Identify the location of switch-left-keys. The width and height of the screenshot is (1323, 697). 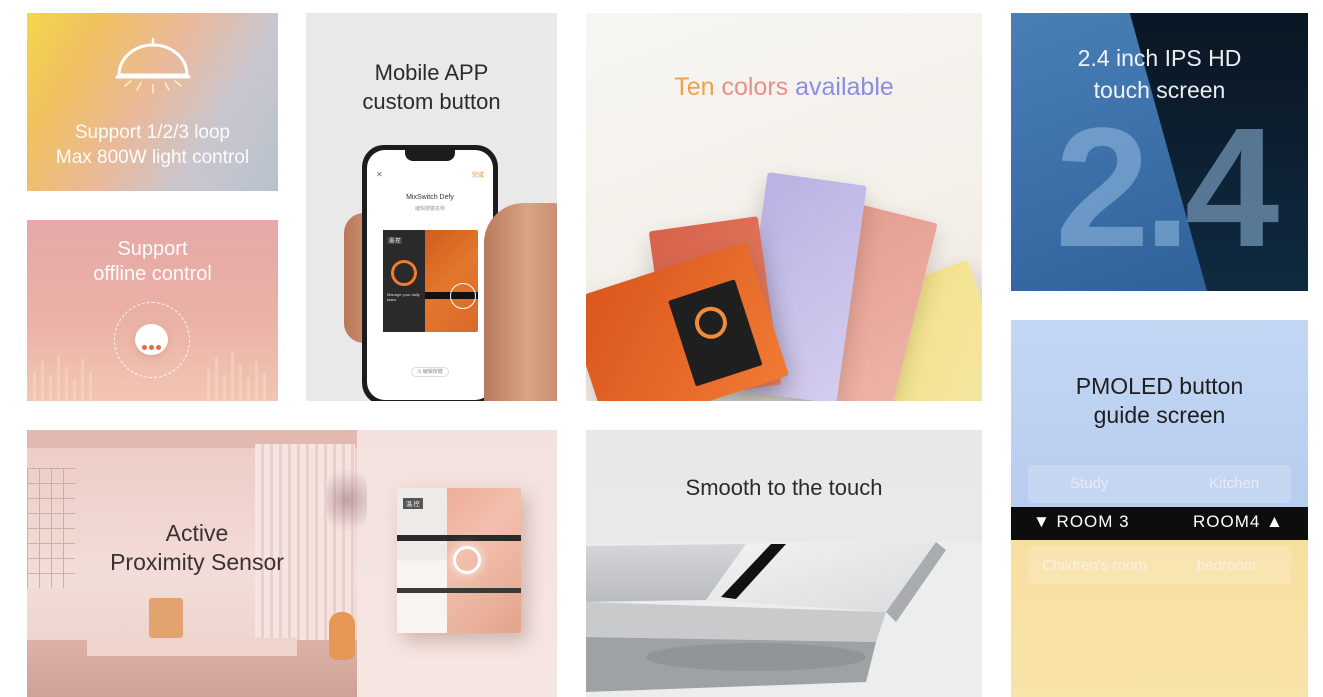
(422, 560).